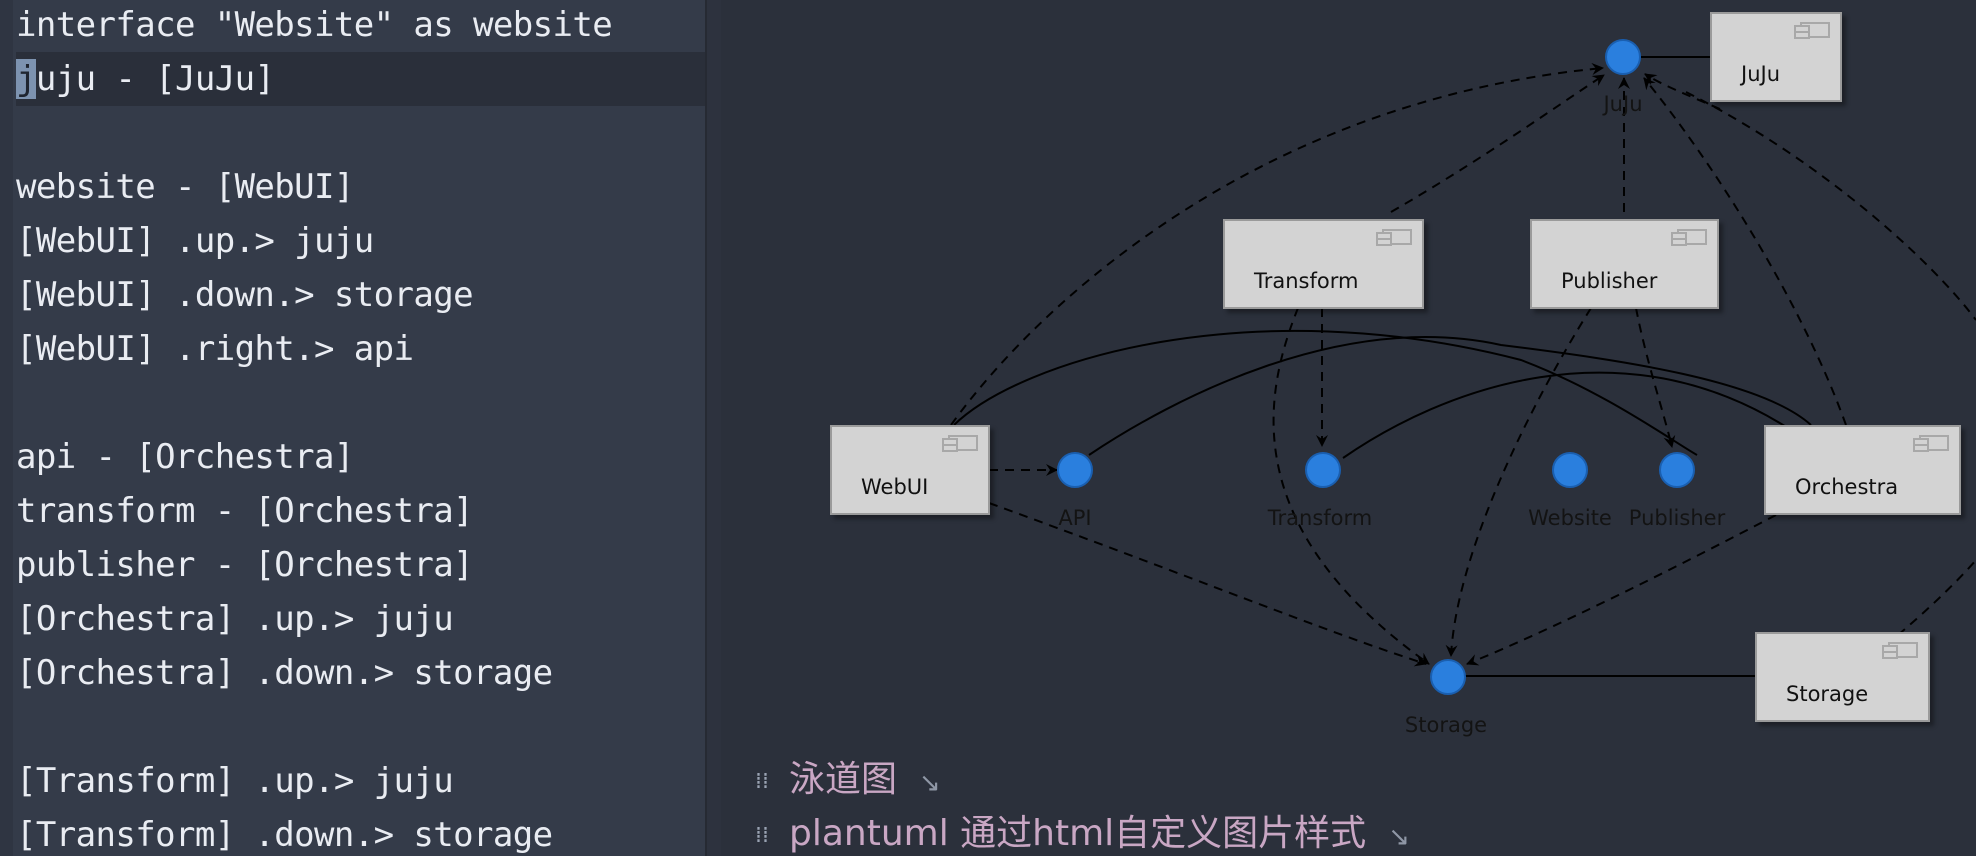  What do you see at coordinates (1677, 470) in the screenshot?
I see `interface-publisher` at bounding box center [1677, 470].